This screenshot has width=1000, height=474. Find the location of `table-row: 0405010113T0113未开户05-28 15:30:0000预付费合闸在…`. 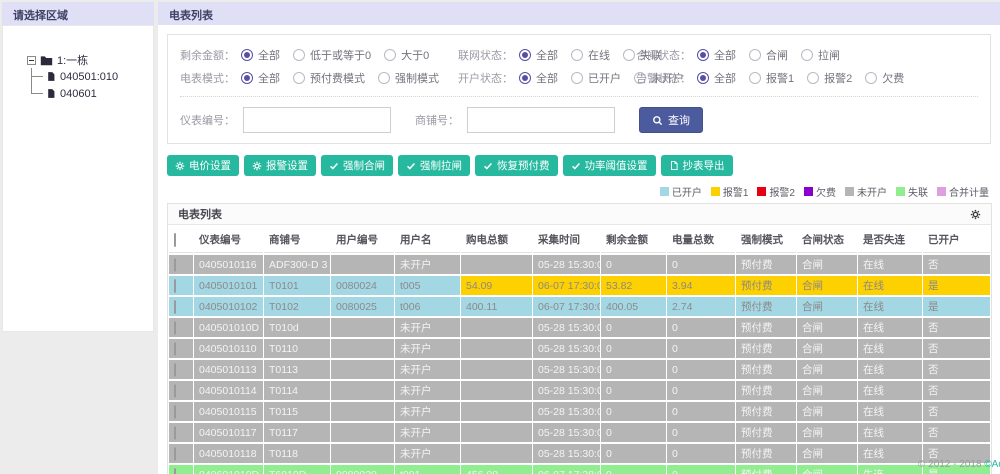

table-row: 0405010113T0113未开户05-28 15:30:0000预付费合闸在… is located at coordinates (579, 369).